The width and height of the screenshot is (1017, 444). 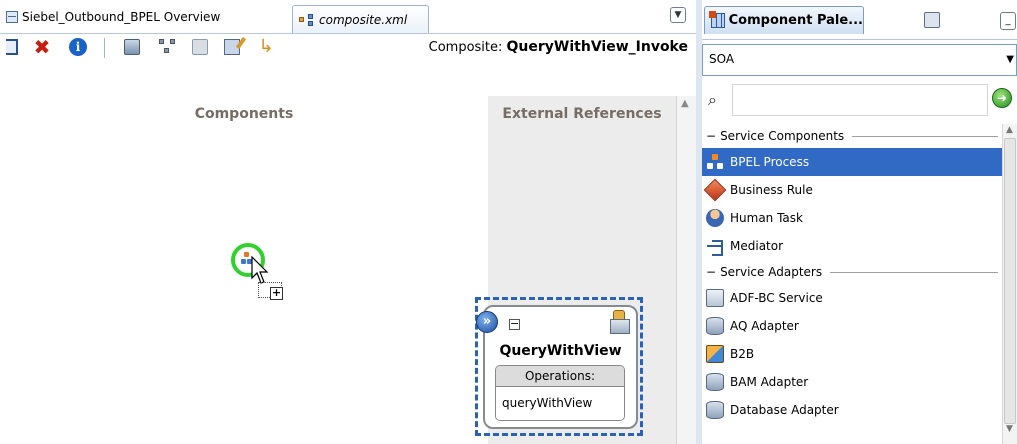 What do you see at coordinates (712, 99) in the screenshot?
I see `binoculars-search-icon: ⌕` at bounding box center [712, 99].